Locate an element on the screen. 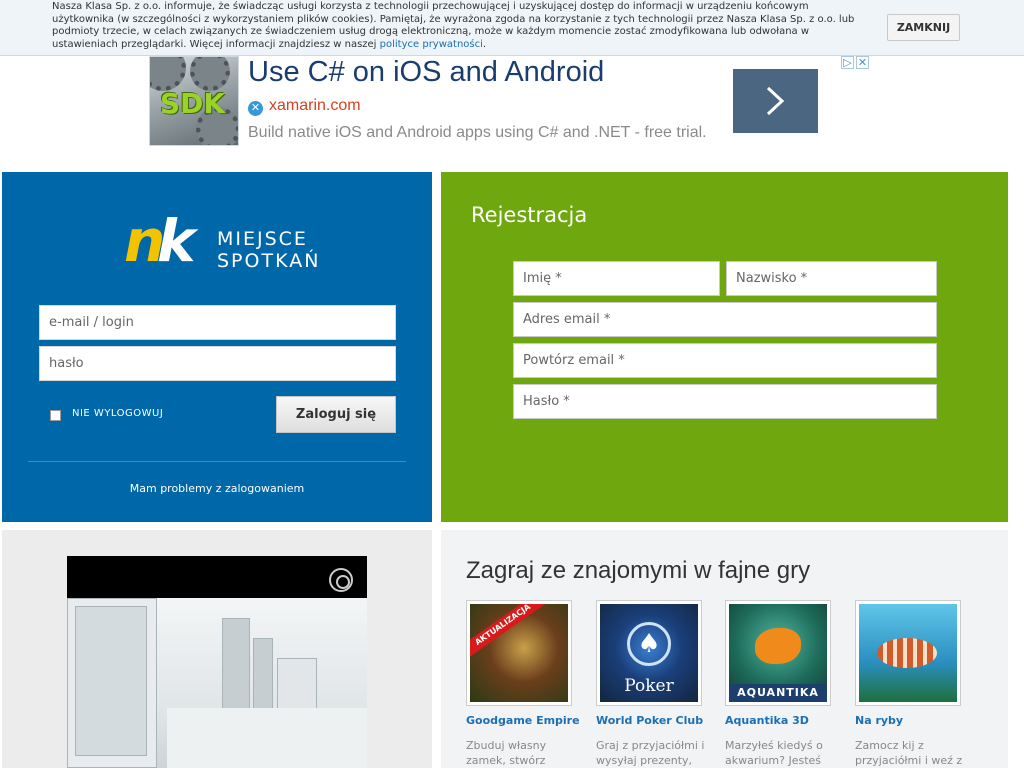 Image resolution: width=1024 pixels, height=768 pixels. video-frame is located at coordinates (217, 683).